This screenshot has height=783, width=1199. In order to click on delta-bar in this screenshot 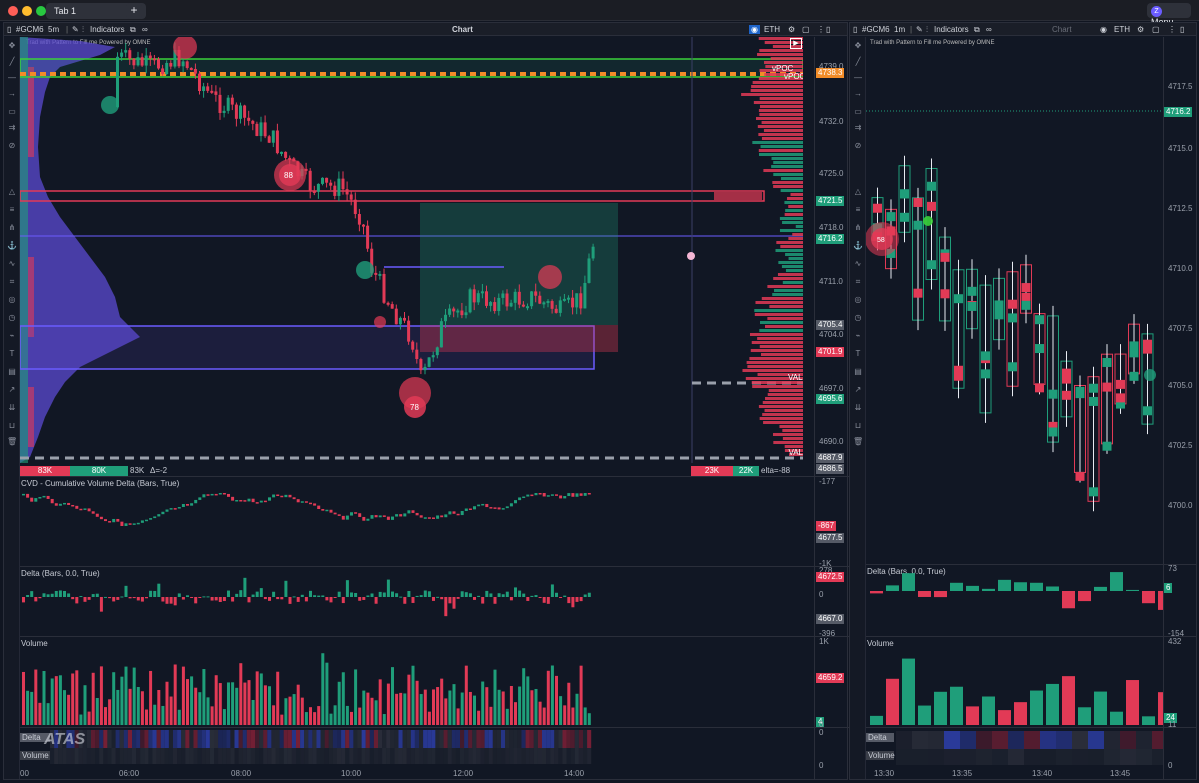, I will do `click(351, 594)`.